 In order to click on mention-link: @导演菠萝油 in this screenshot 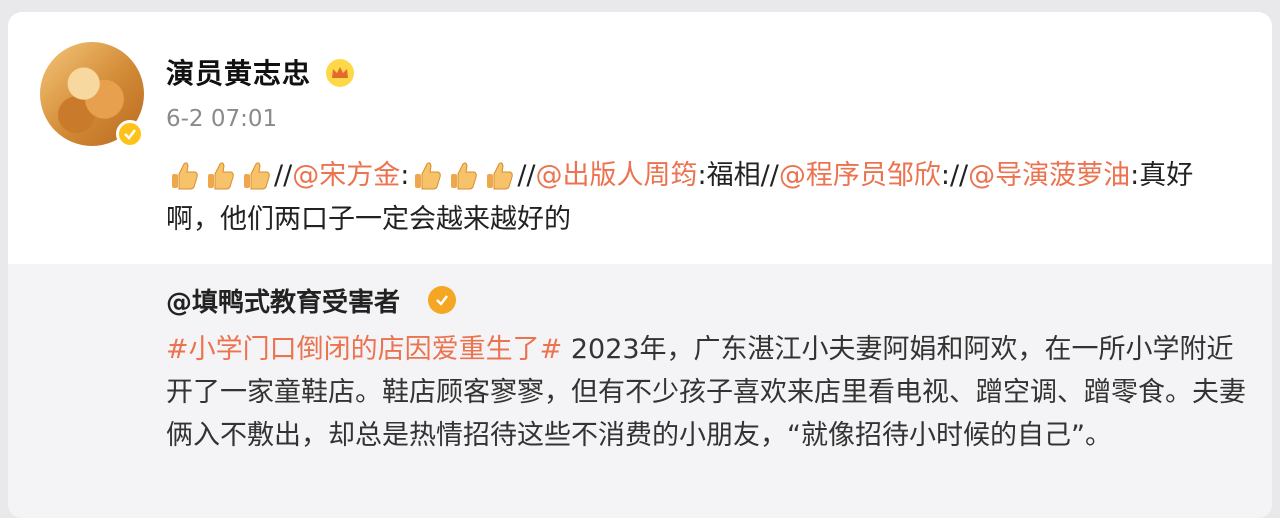, I will do `click(1049, 175)`.